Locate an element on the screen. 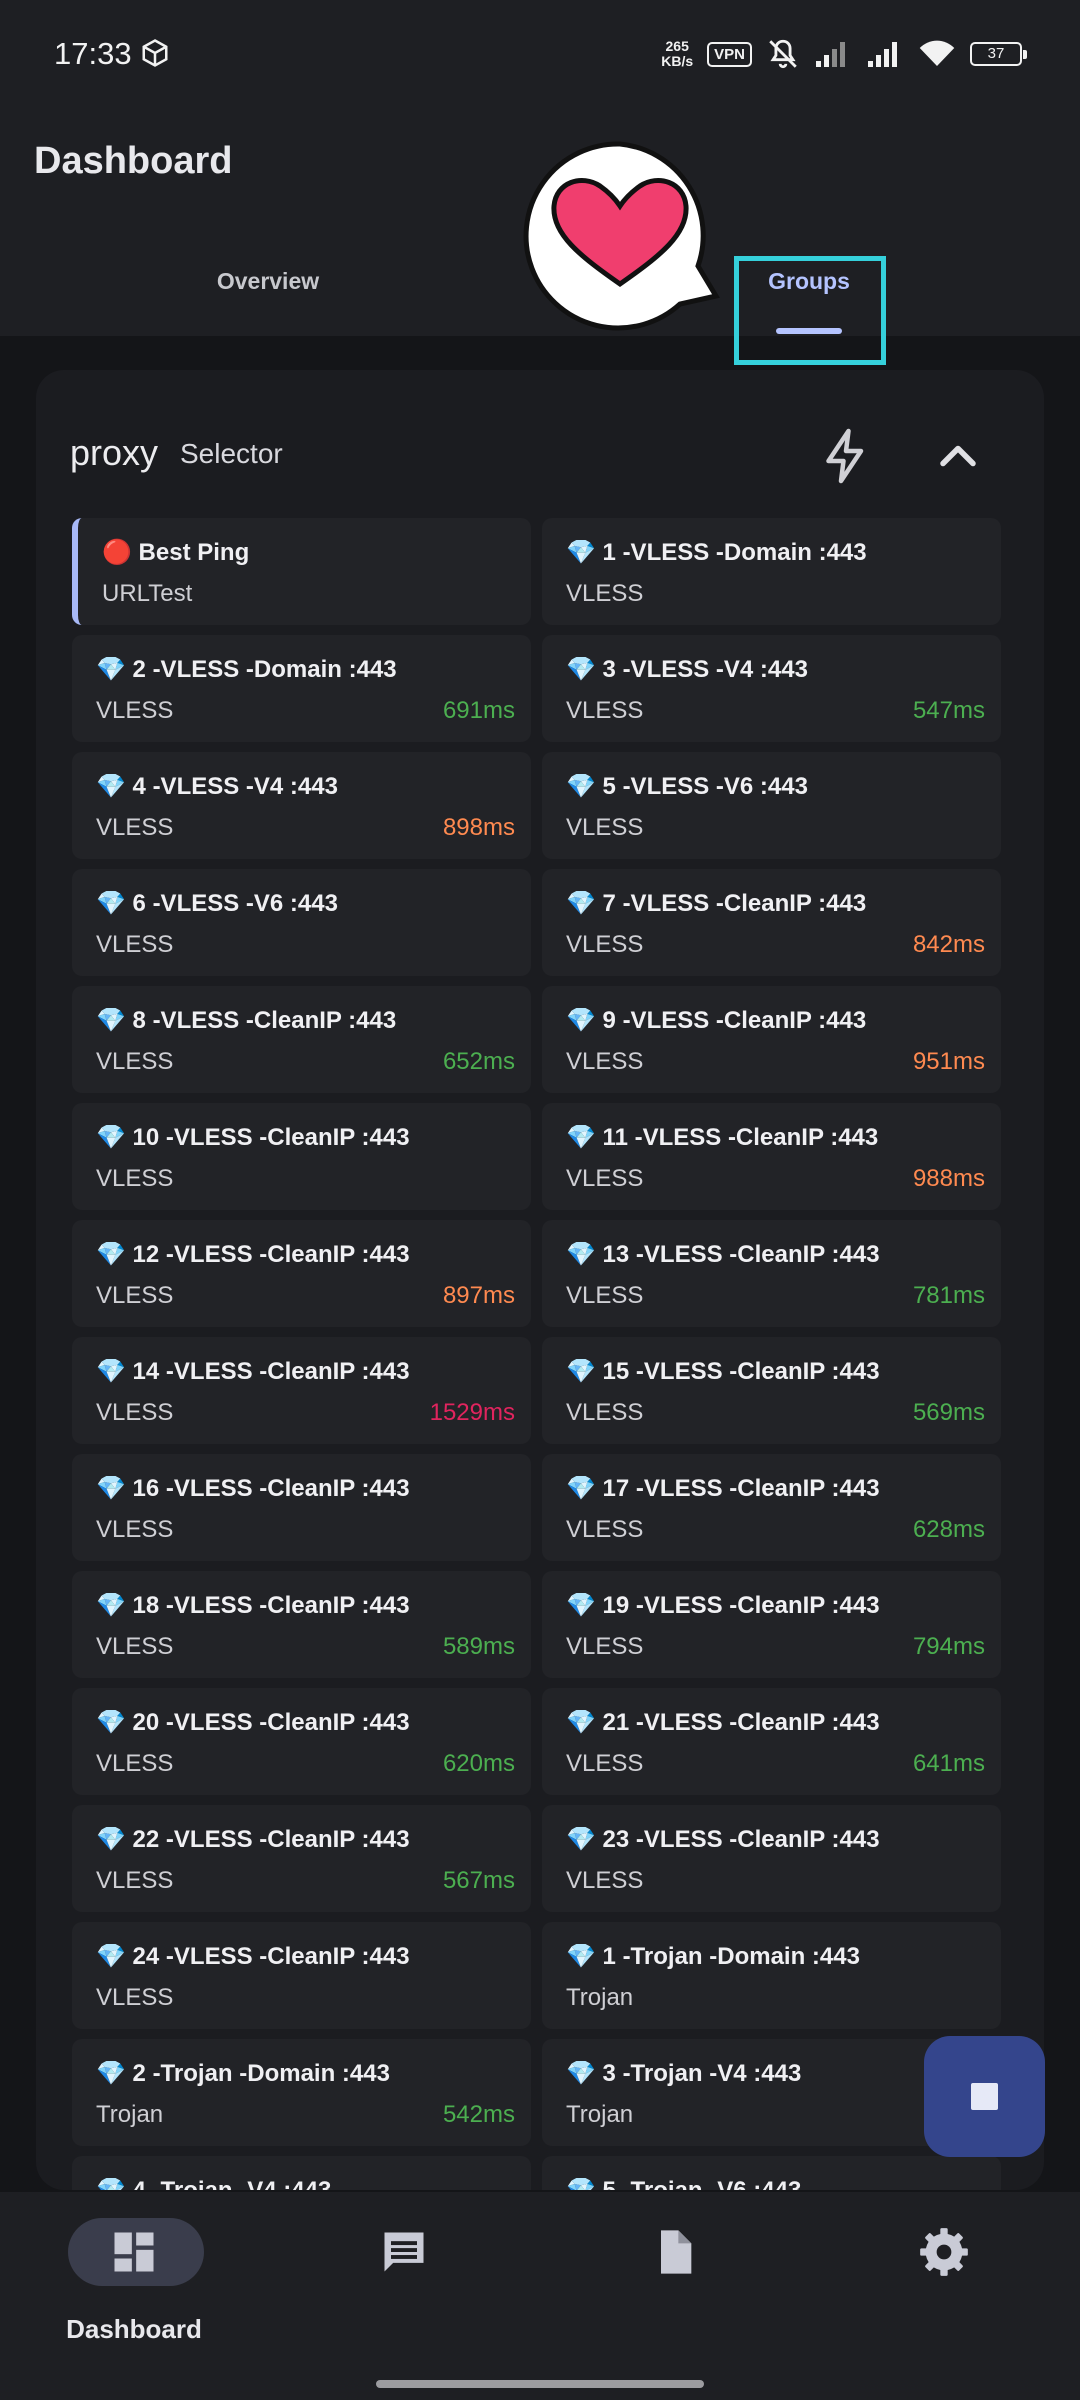 Image resolution: width=1080 pixels, height=2400 pixels. tab-overview: Overview is located at coordinates (268, 281).